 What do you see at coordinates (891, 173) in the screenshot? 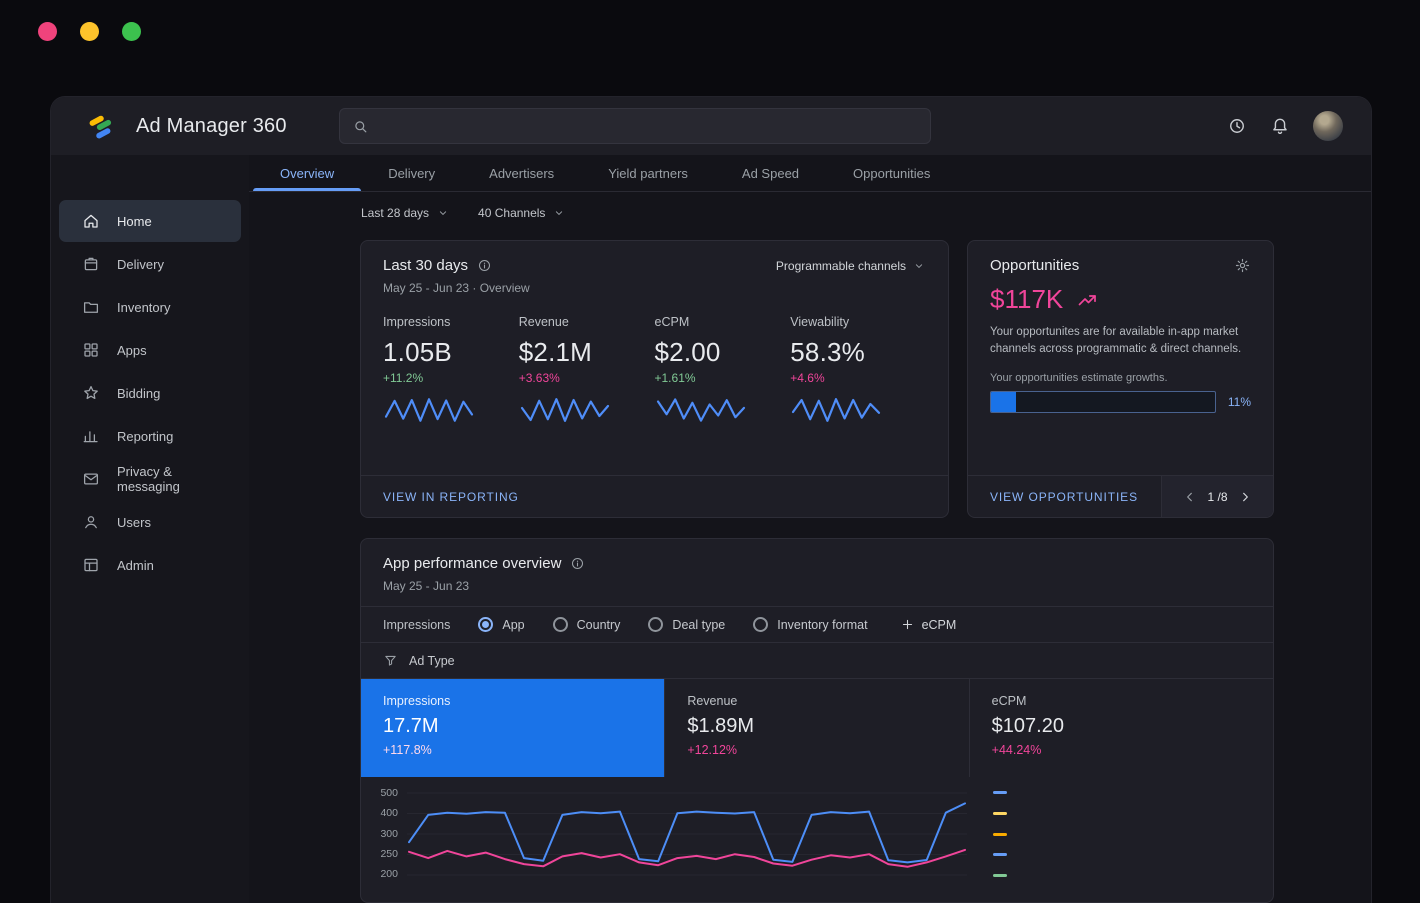
I see `tab-opportunities: Opportunities` at bounding box center [891, 173].